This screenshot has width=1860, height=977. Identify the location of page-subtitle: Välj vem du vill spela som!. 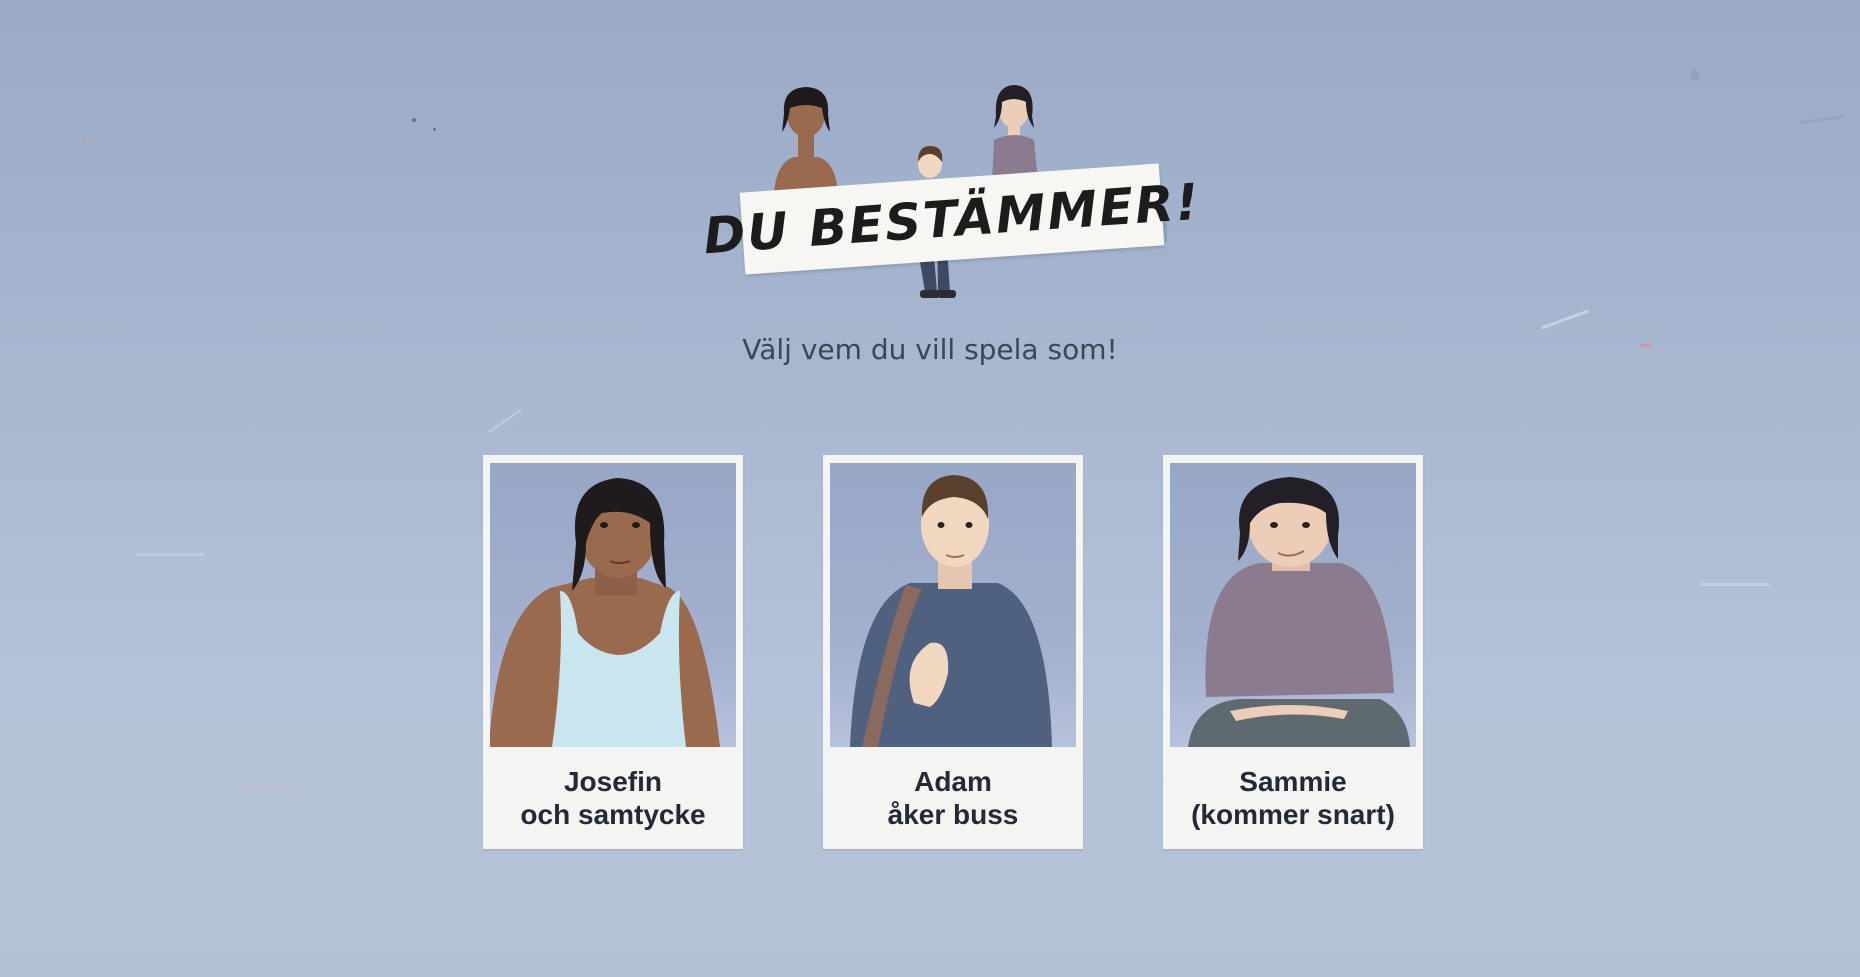
(930, 349).